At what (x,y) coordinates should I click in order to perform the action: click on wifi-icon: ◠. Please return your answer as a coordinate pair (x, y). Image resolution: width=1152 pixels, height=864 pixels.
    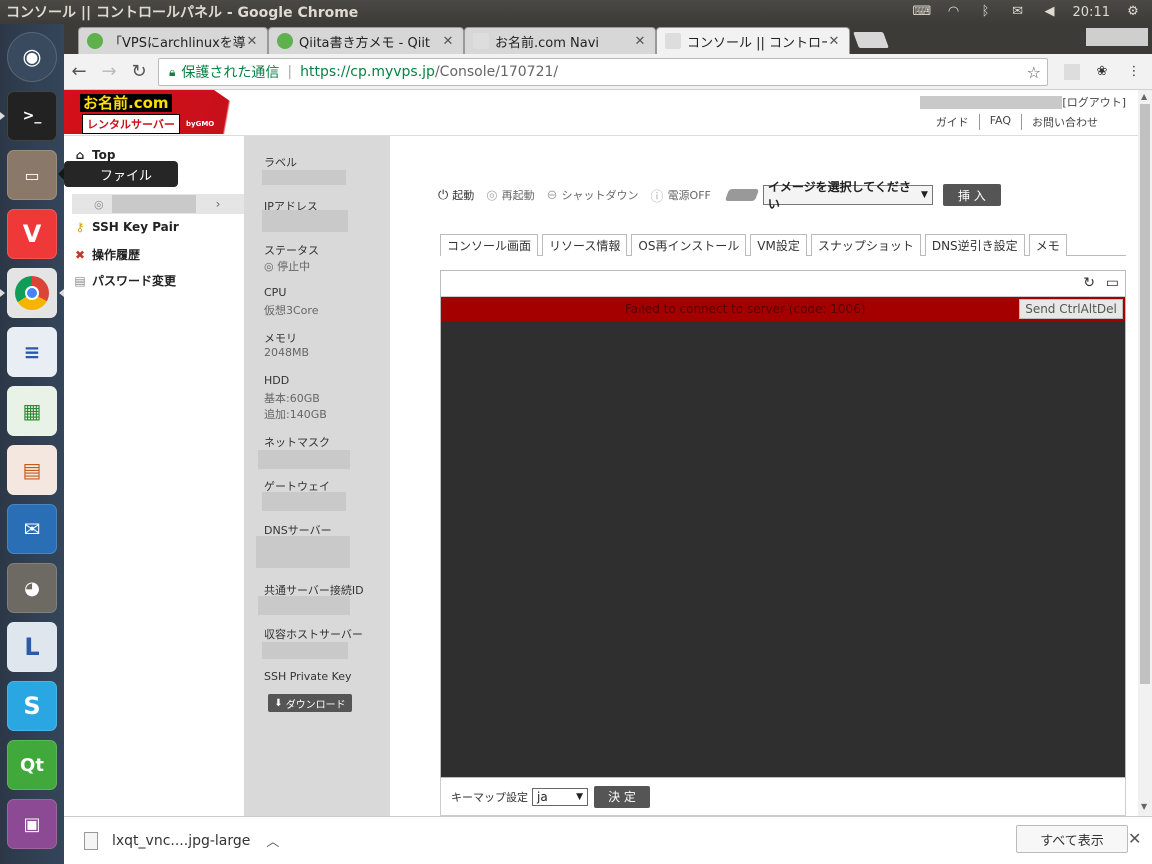
    Looking at the image, I should click on (954, 12).